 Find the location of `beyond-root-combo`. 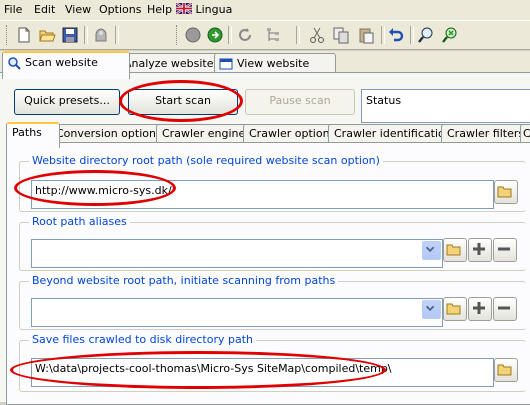

beyond-root-combo is located at coordinates (237, 312).